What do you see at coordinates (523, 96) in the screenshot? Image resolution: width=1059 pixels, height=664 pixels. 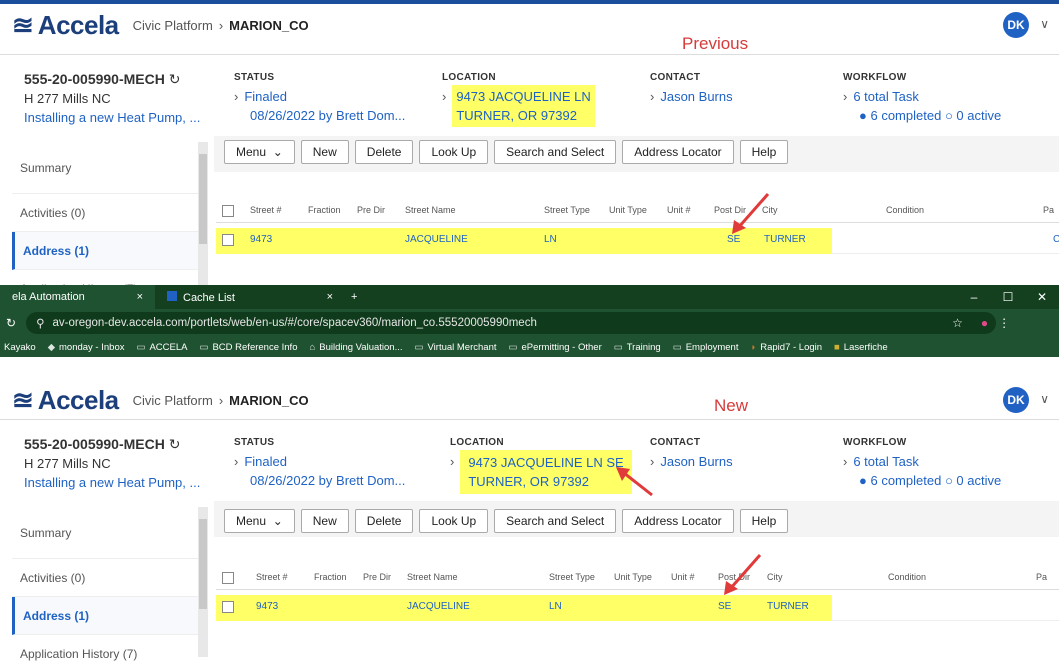 I see `location-line1: 9473 JACQUELINE LN` at bounding box center [523, 96].